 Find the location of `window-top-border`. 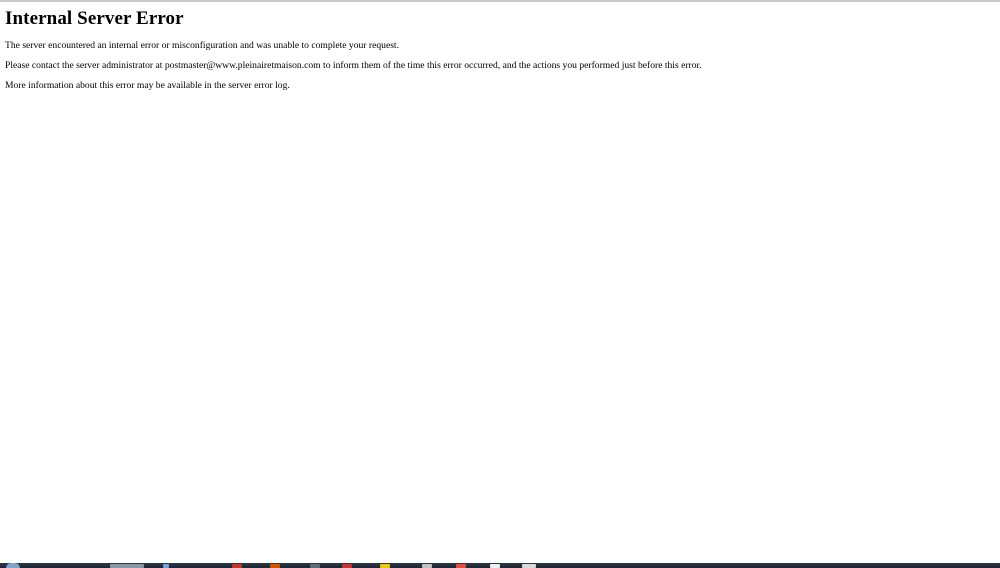

window-top-border is located at coordinates (500, 1).